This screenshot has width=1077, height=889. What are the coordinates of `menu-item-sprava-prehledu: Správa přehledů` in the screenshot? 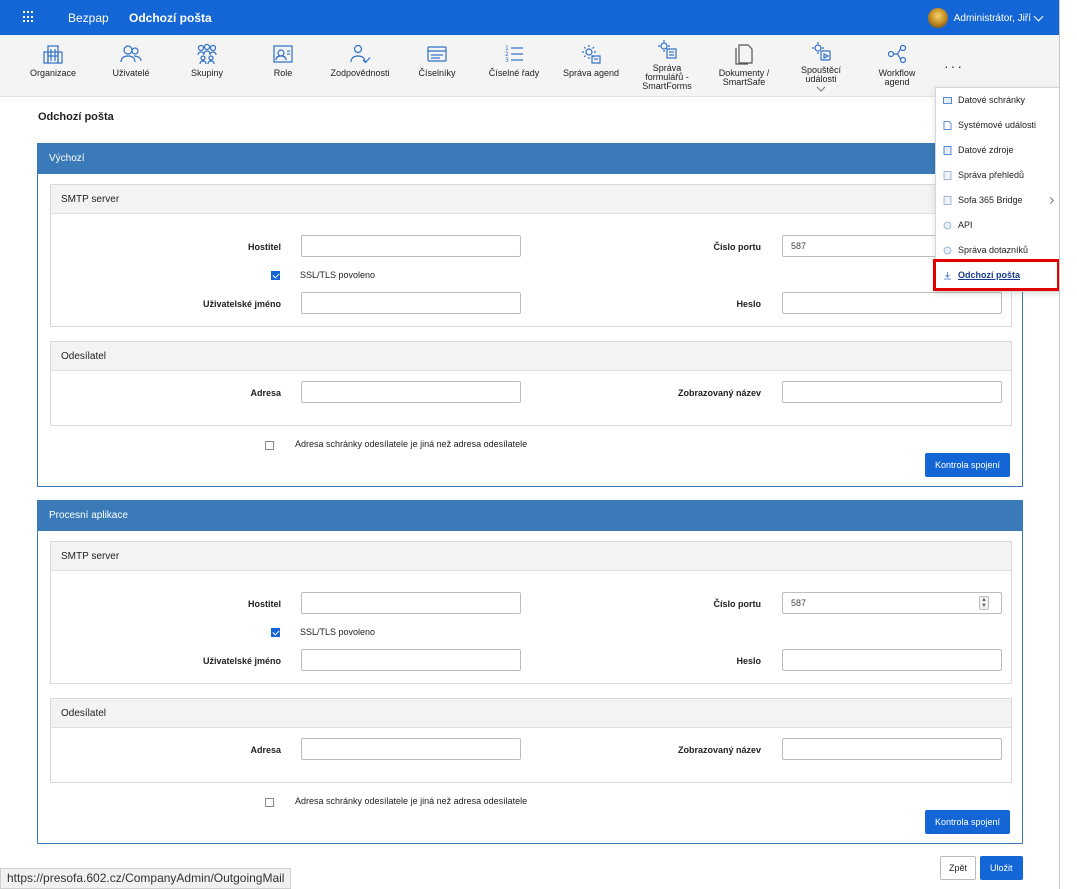 It's located at (997, 175).